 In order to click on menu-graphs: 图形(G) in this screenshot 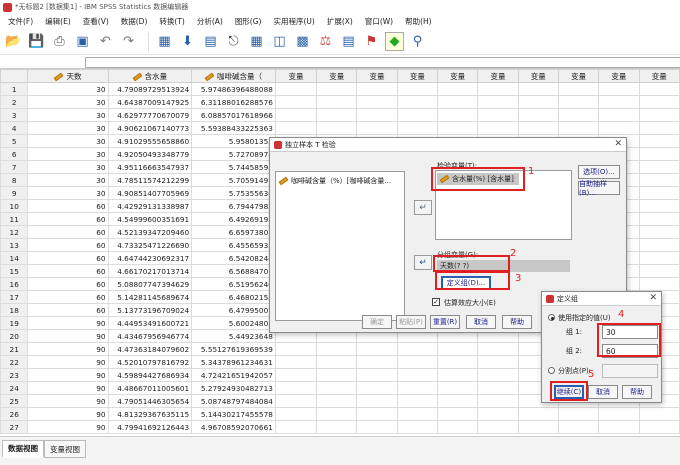, I will do `click(248, 21)`.